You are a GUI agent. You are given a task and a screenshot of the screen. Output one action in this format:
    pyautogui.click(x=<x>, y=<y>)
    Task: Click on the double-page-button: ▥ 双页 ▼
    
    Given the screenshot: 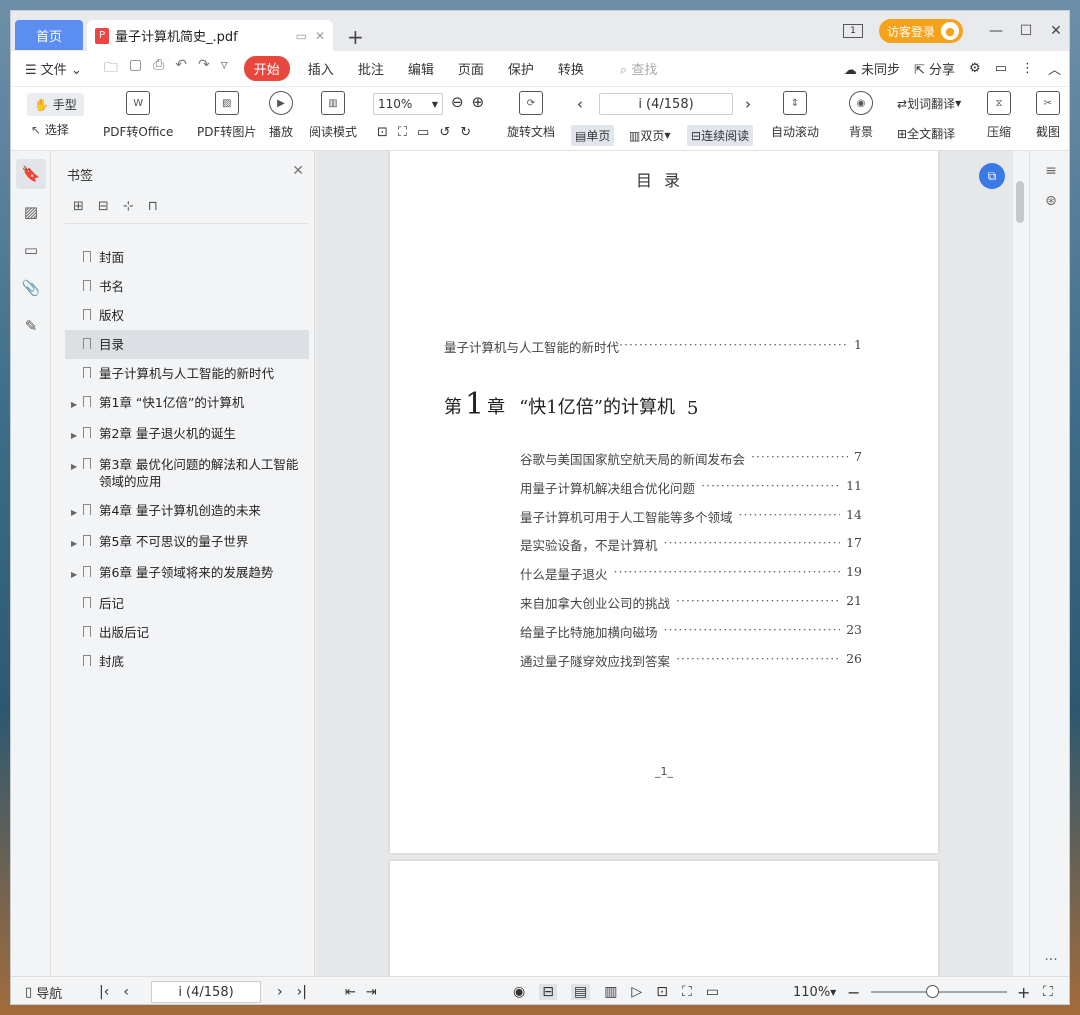 What is the action you would take?
    pyautogui.click(x=650, y=135)
    